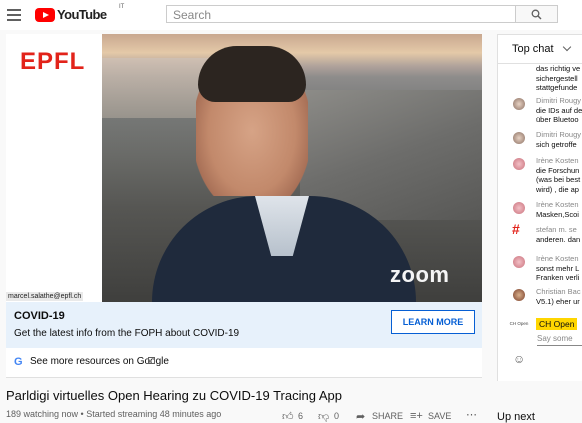 The height and width of the screenshot is (423, 582). What do you see at coordinates (151, 360) in the screenshot?
I see `external-link-icon` at bounding box center [151, 360].